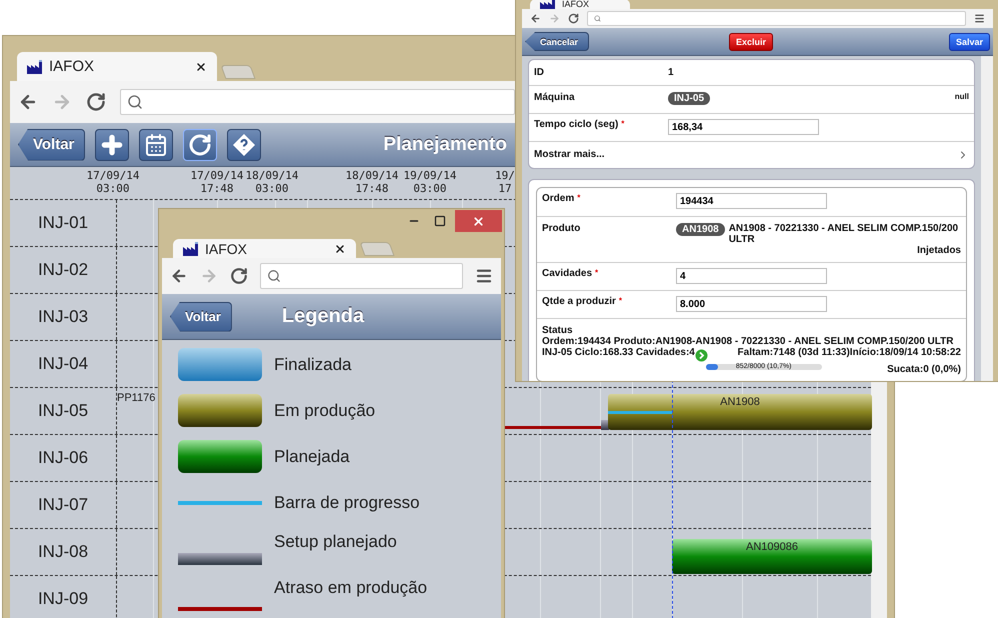  Describe the element at coordinates (583, 301) in the screenshot. I see `field-label: Qtde a produzir *` at that location.